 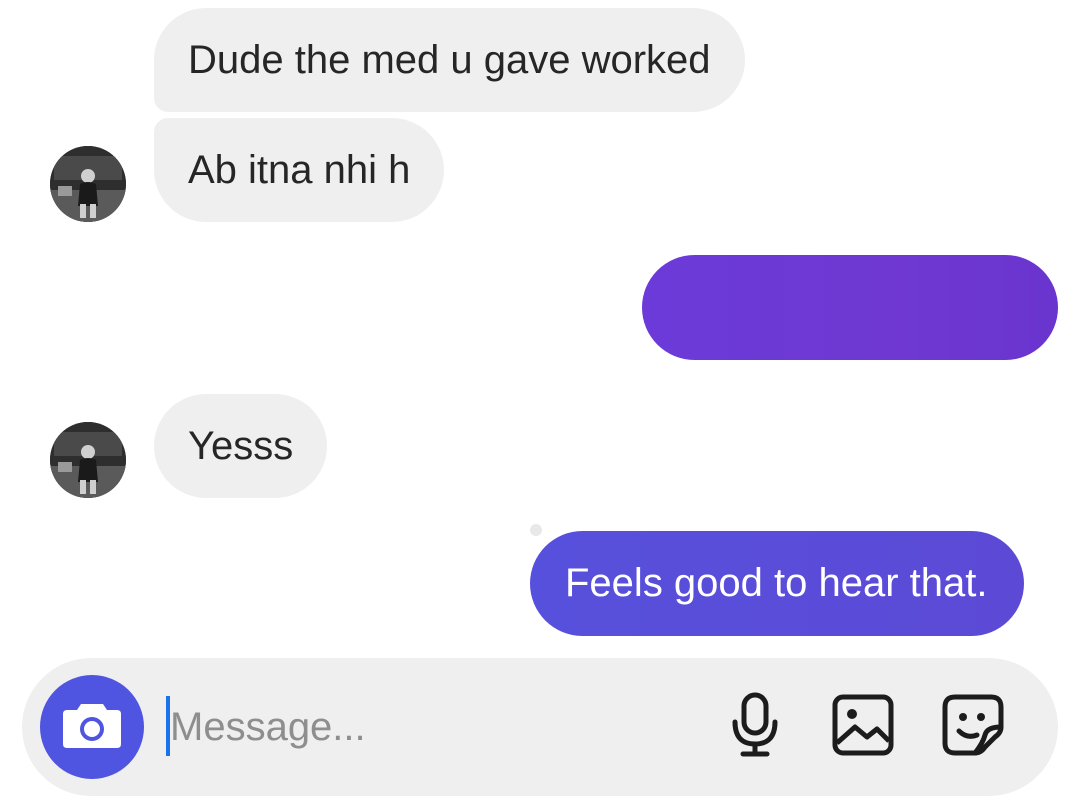 I want to click on message-text: Feels good to hear that., so click(x=776, y=583).